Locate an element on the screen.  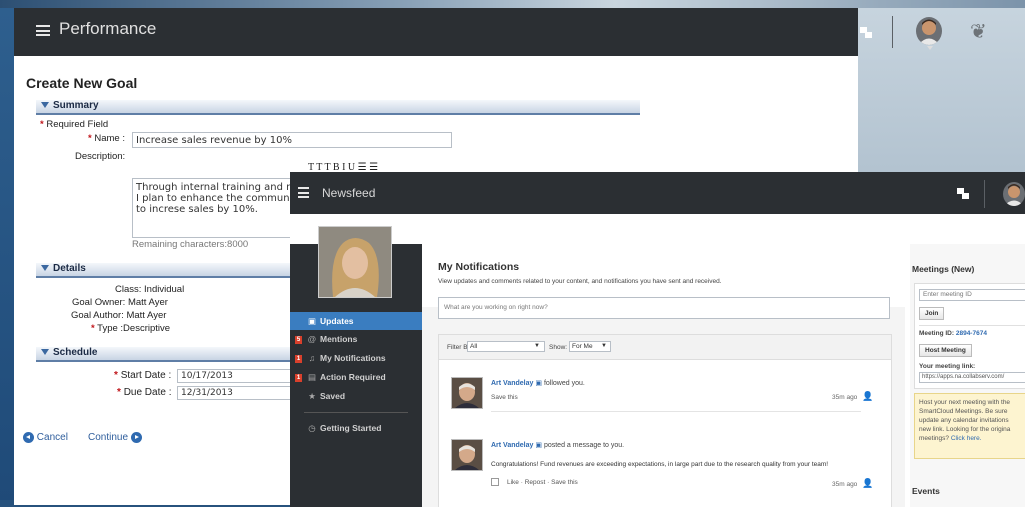
join-button: Join is located at coordinates (932, 313).